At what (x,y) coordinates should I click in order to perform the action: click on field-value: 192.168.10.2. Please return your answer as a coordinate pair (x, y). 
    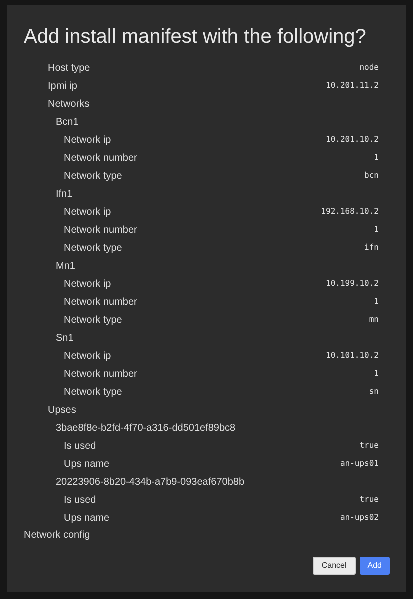
    Looking at the image, I should click on (350, 212).